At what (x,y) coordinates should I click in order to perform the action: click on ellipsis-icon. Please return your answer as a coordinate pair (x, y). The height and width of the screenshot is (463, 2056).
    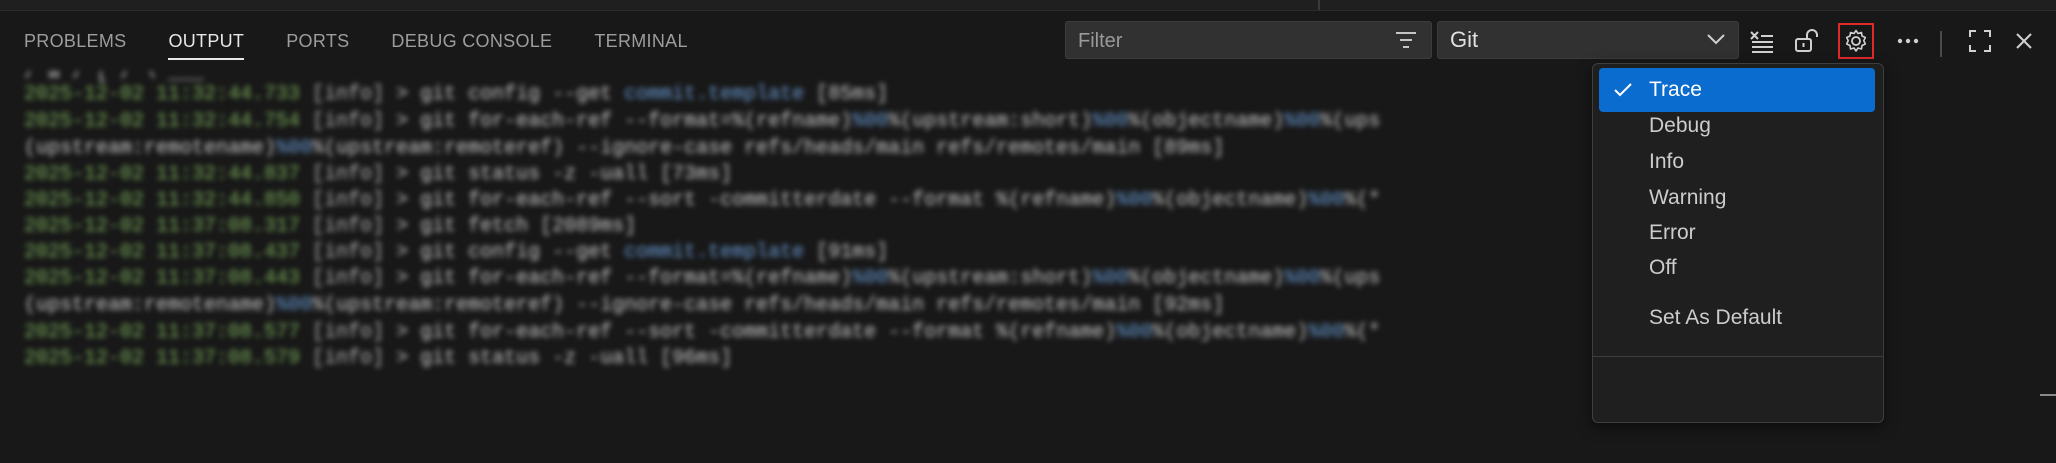
    Looking at the image, I should click on (1908, 41).